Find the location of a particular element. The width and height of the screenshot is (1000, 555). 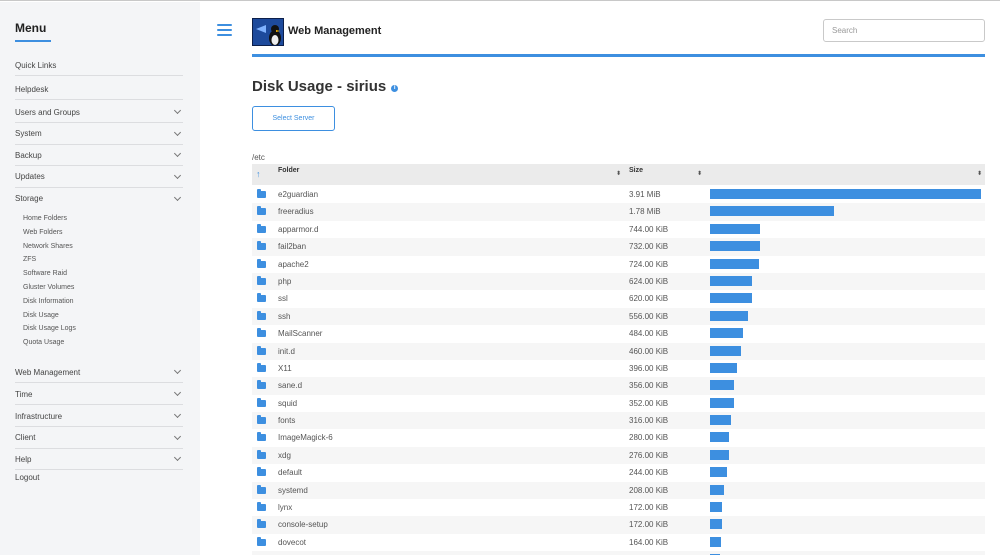

table-header: ↑ Folder ⬍ Size ⬍ ⬍ is located at coordinates (618, 174).